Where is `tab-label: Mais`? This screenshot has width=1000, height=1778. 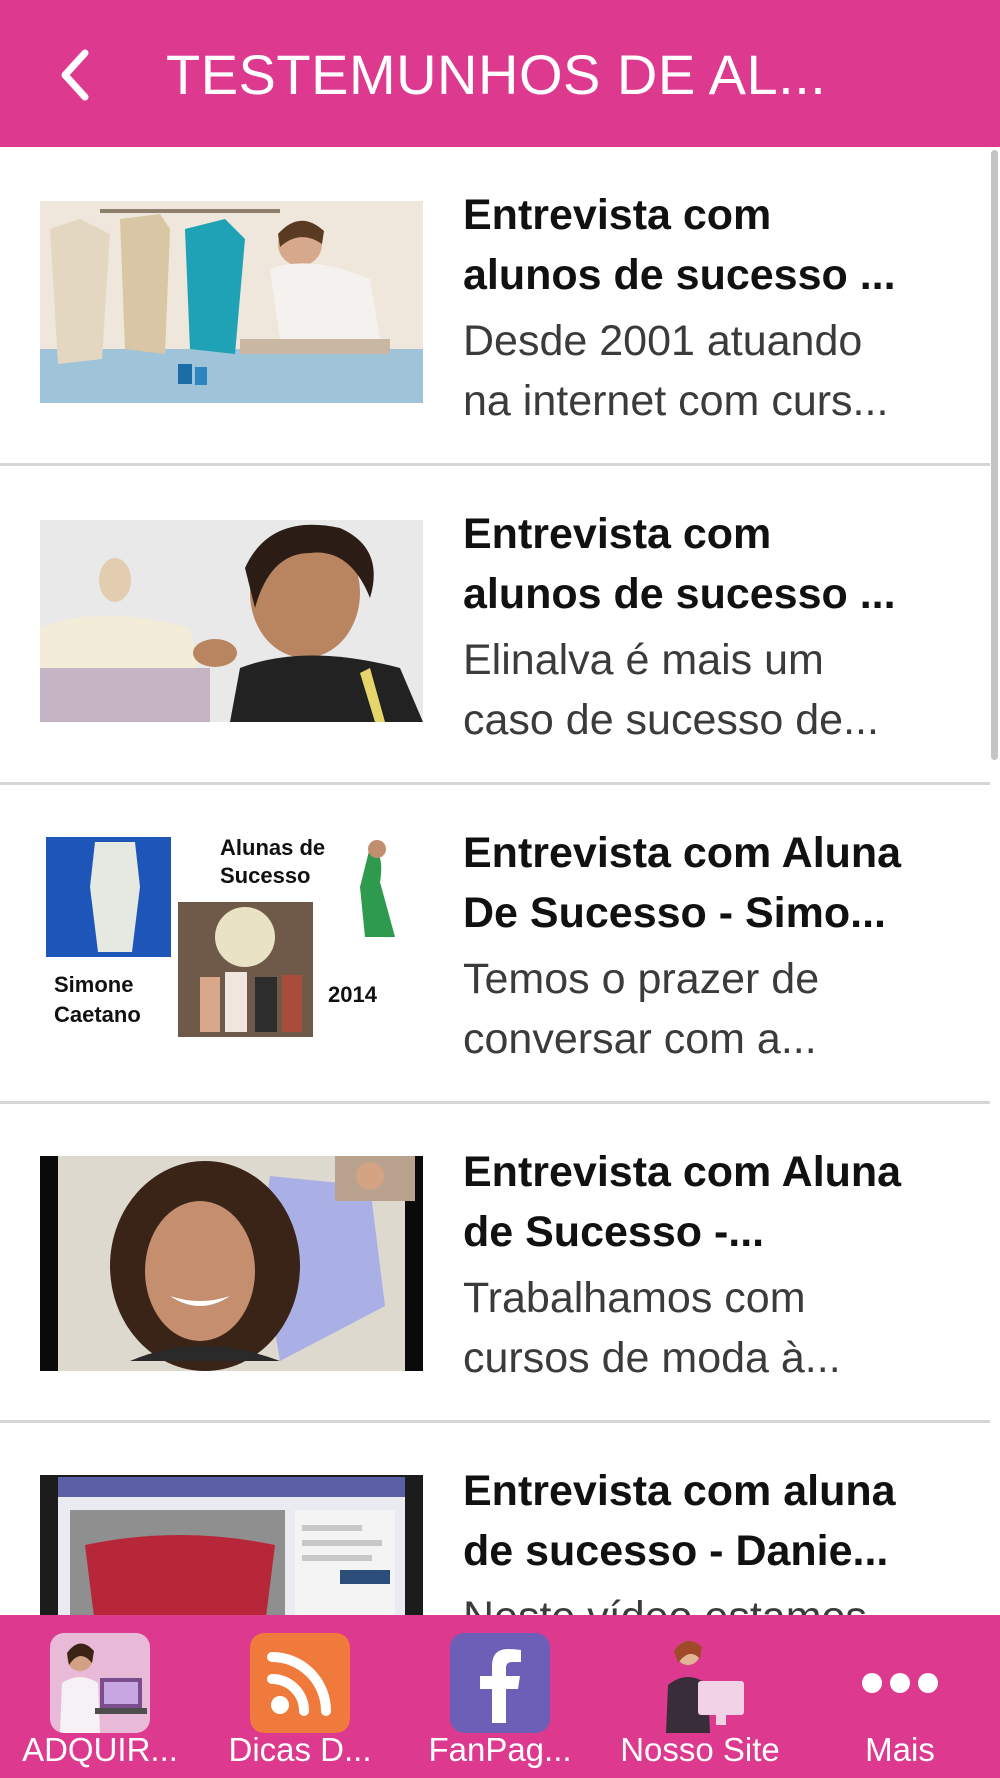 tab-label: Mais is located at coordinates (900, 1749).